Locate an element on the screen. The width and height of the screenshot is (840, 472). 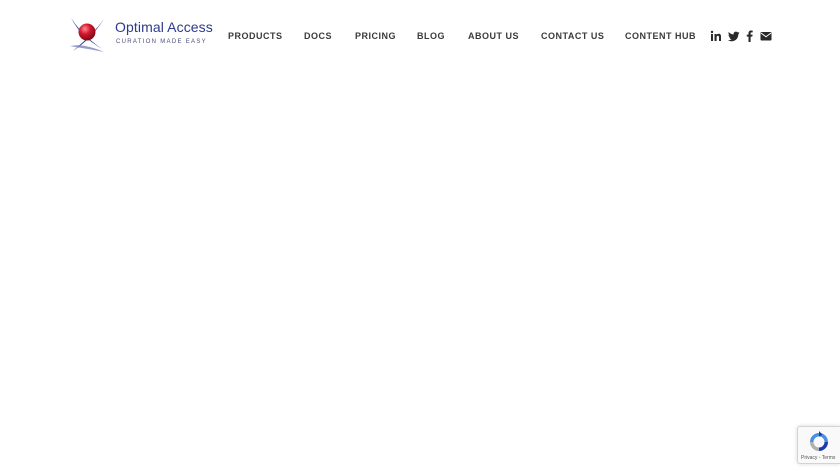
facebook-icon is located at coordinates (750, 35).